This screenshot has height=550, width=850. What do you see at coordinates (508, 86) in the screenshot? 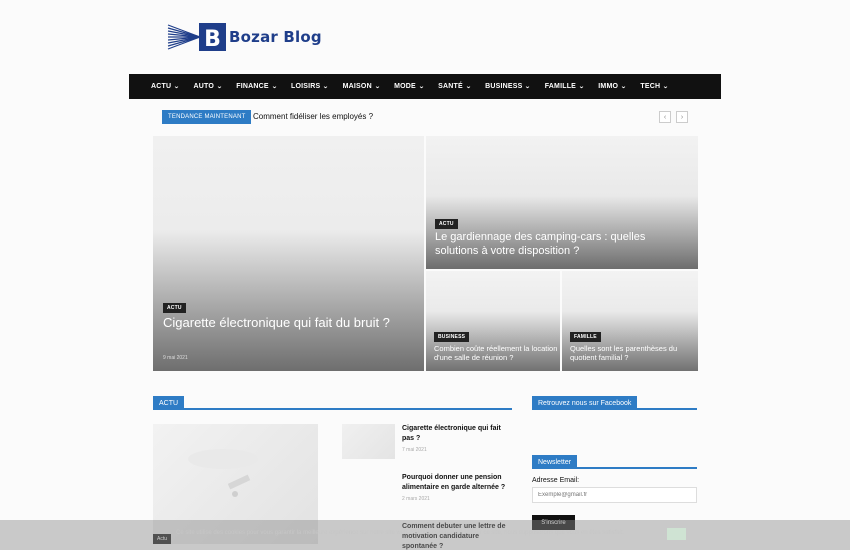
I see `nav-item-business: BUSINESS ⌄` at bounding box center [508, 86].